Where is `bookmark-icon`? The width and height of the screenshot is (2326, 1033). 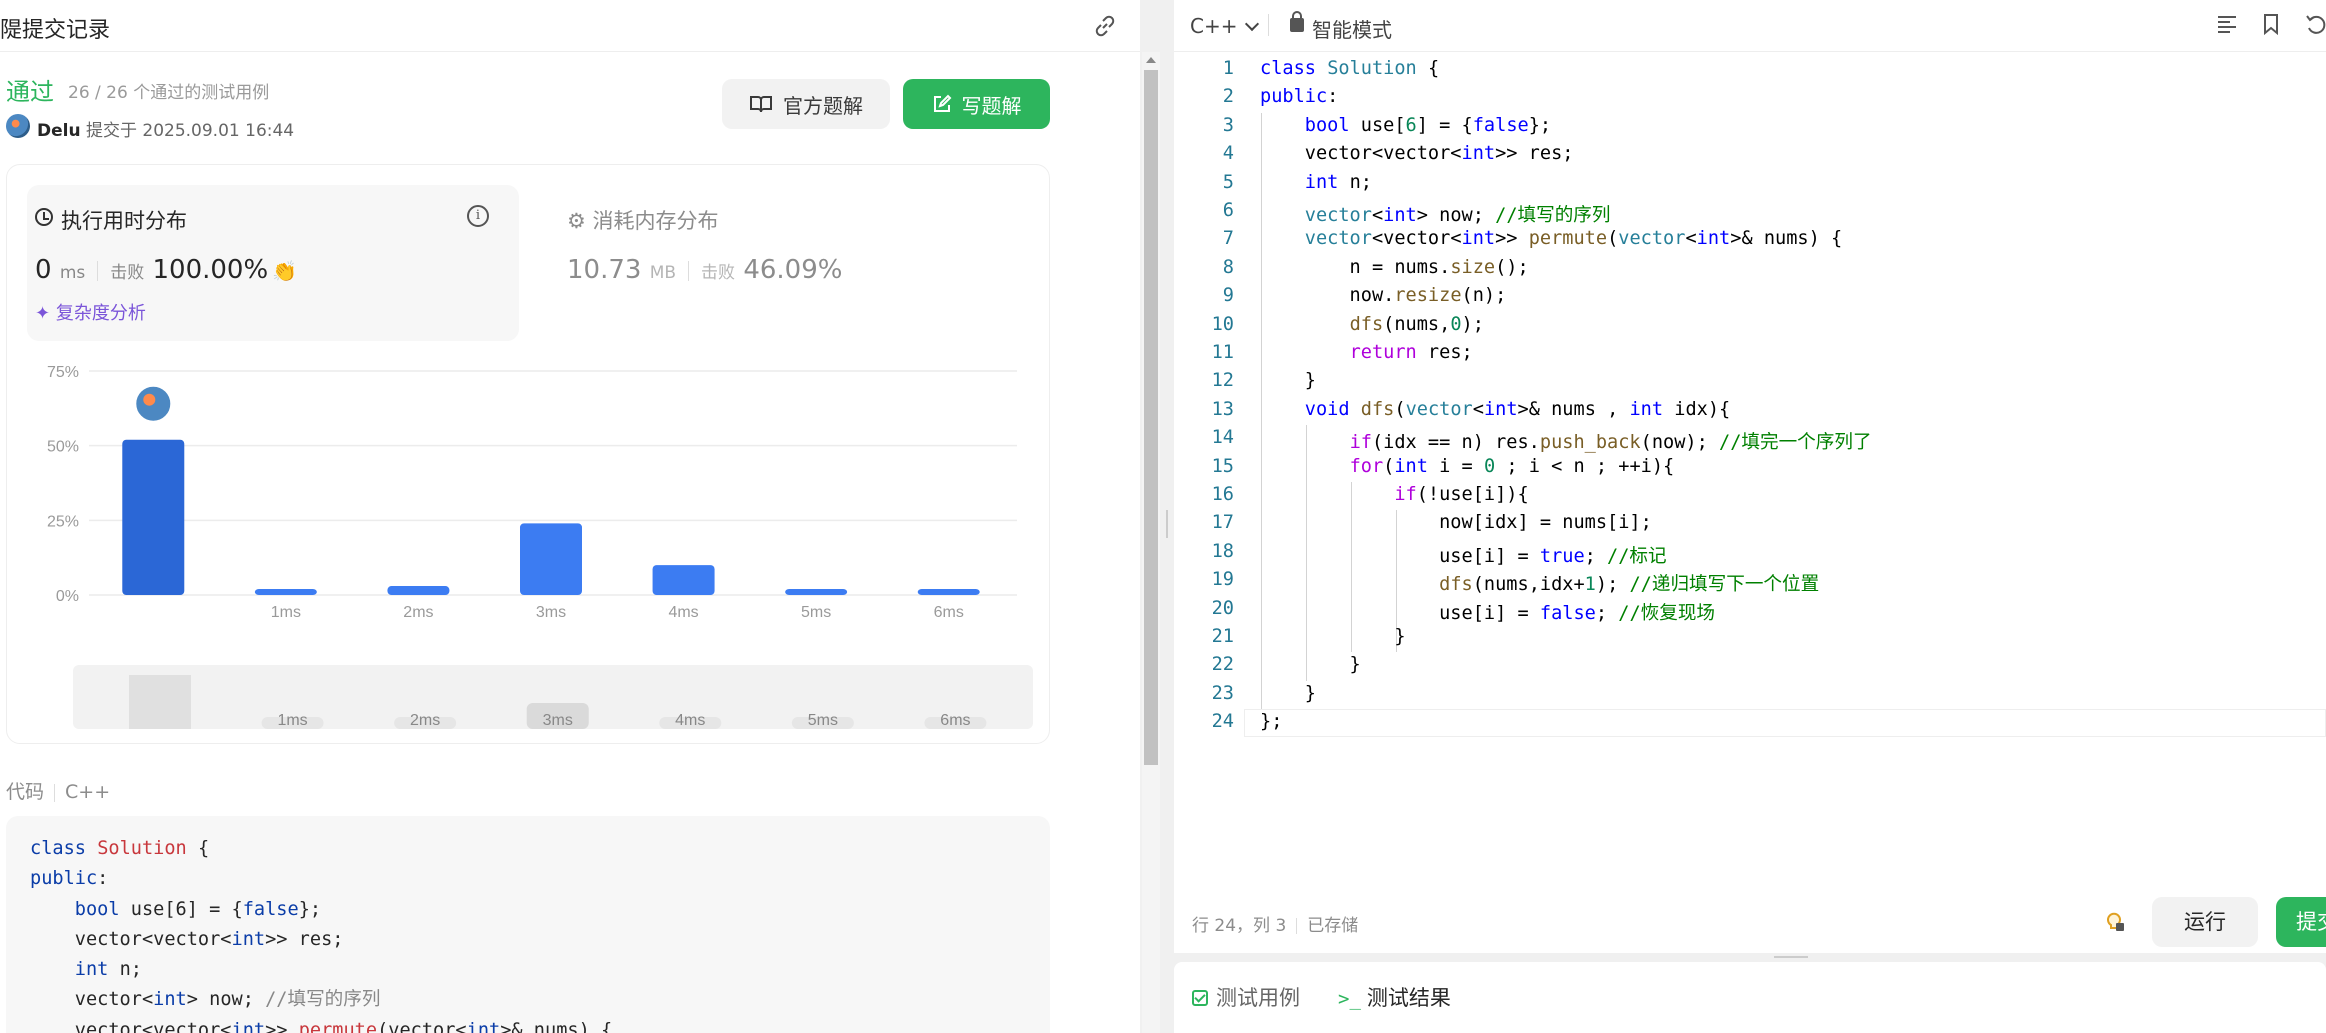
bookmark-icon is located at coordinates (2271, 24).